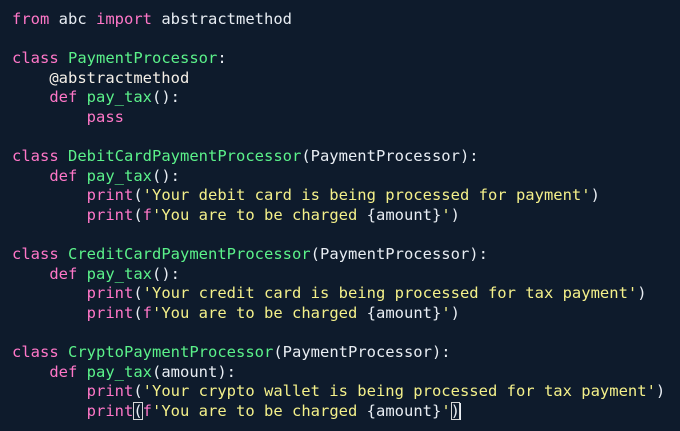 The width and height of the screenshot is (680, 431). I want to click on code-token: CreditCardPaymentProcessor, so click(189, 254).